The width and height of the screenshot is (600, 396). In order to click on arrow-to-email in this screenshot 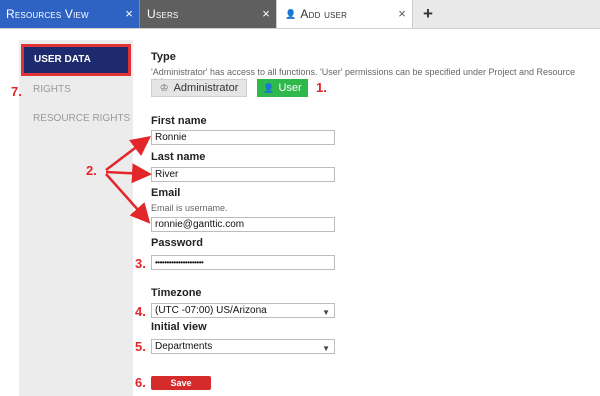, I will do `click(128, 198)`.